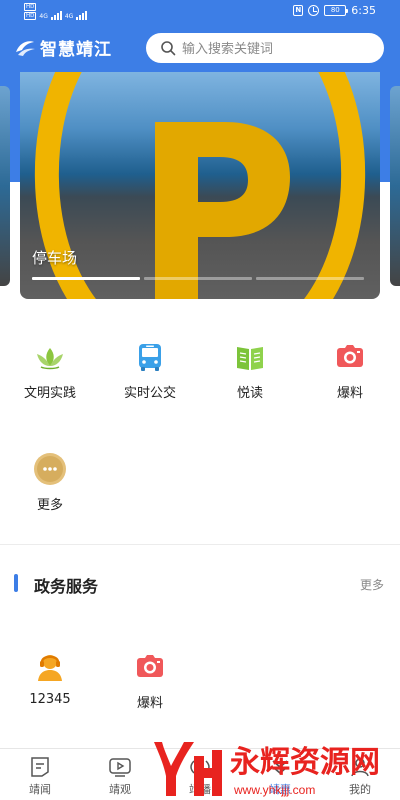  I want to click on headset-operator-icon, so click(50, 668).